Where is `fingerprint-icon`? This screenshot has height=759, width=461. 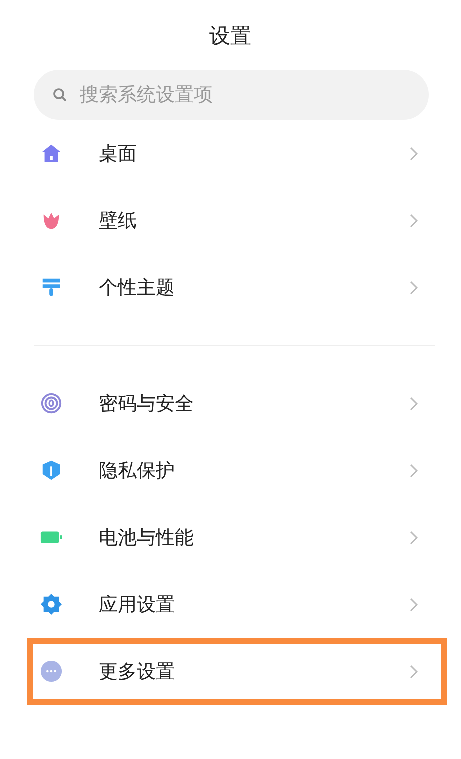 fingerprint-icon is located at coordinates (51, 403).